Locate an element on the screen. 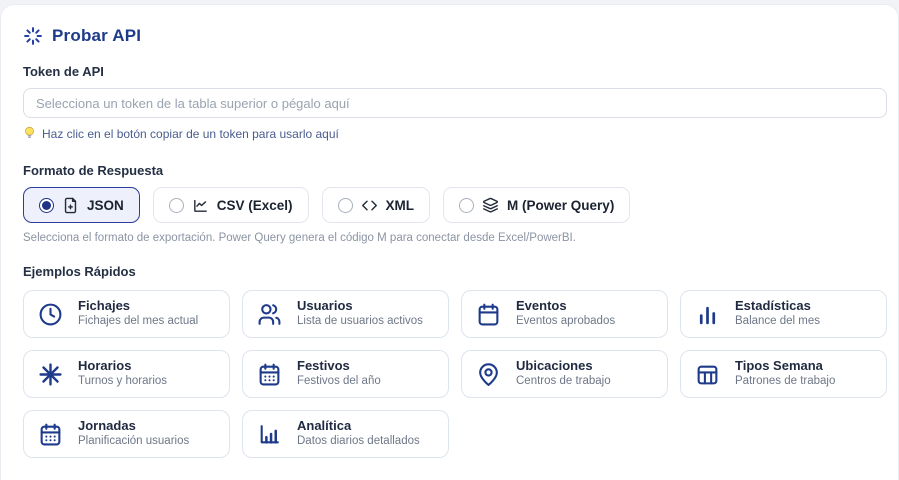 The height and width of the screenshot is (480, 899). card-title: Tipos Semana is located at coordinates (779, 366).